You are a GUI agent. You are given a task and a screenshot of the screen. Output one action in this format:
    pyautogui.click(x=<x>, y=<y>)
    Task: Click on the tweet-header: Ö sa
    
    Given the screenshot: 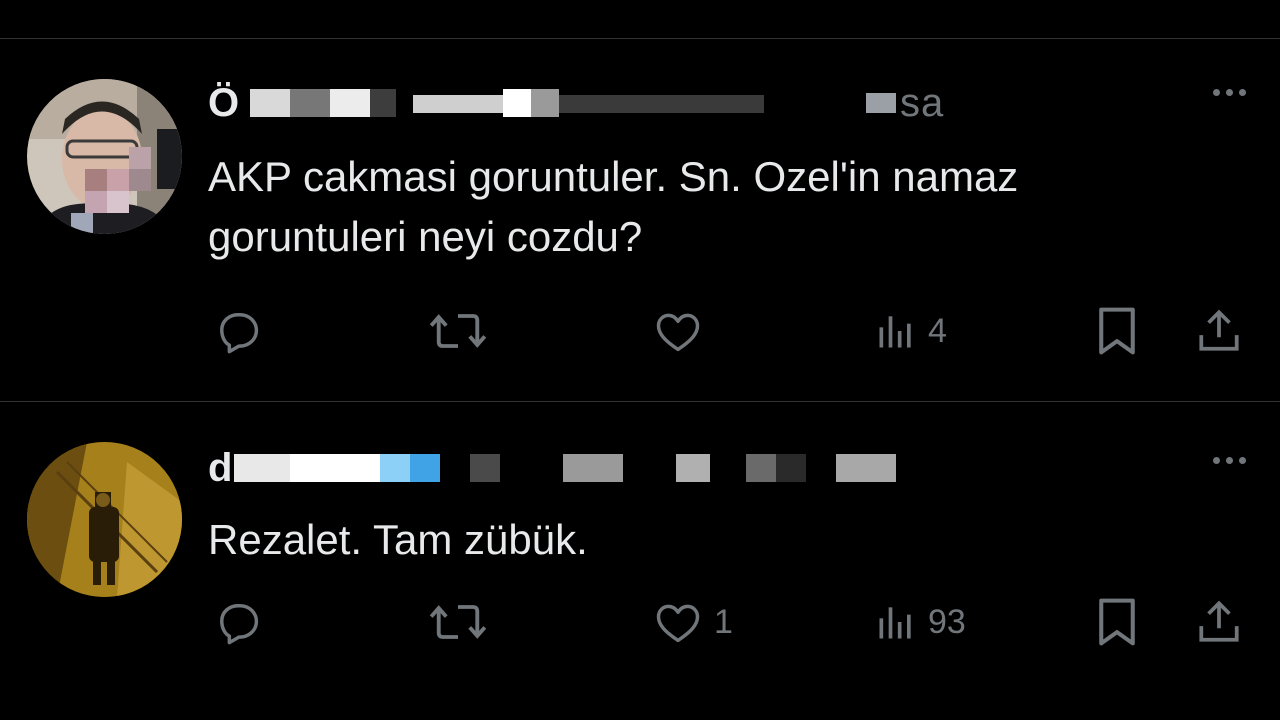 What is the action you would take?
    pyautogui.click(x=708, y=103)
    